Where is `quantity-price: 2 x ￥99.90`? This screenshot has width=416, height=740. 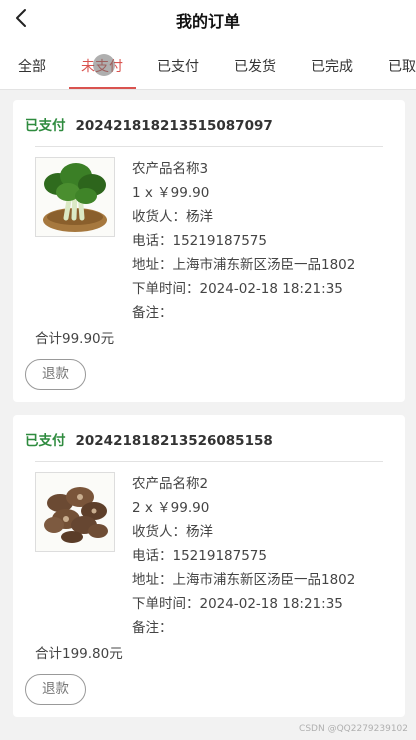
quantity-price: 2 x ￥99.90 is located at coordinates (171, 508).